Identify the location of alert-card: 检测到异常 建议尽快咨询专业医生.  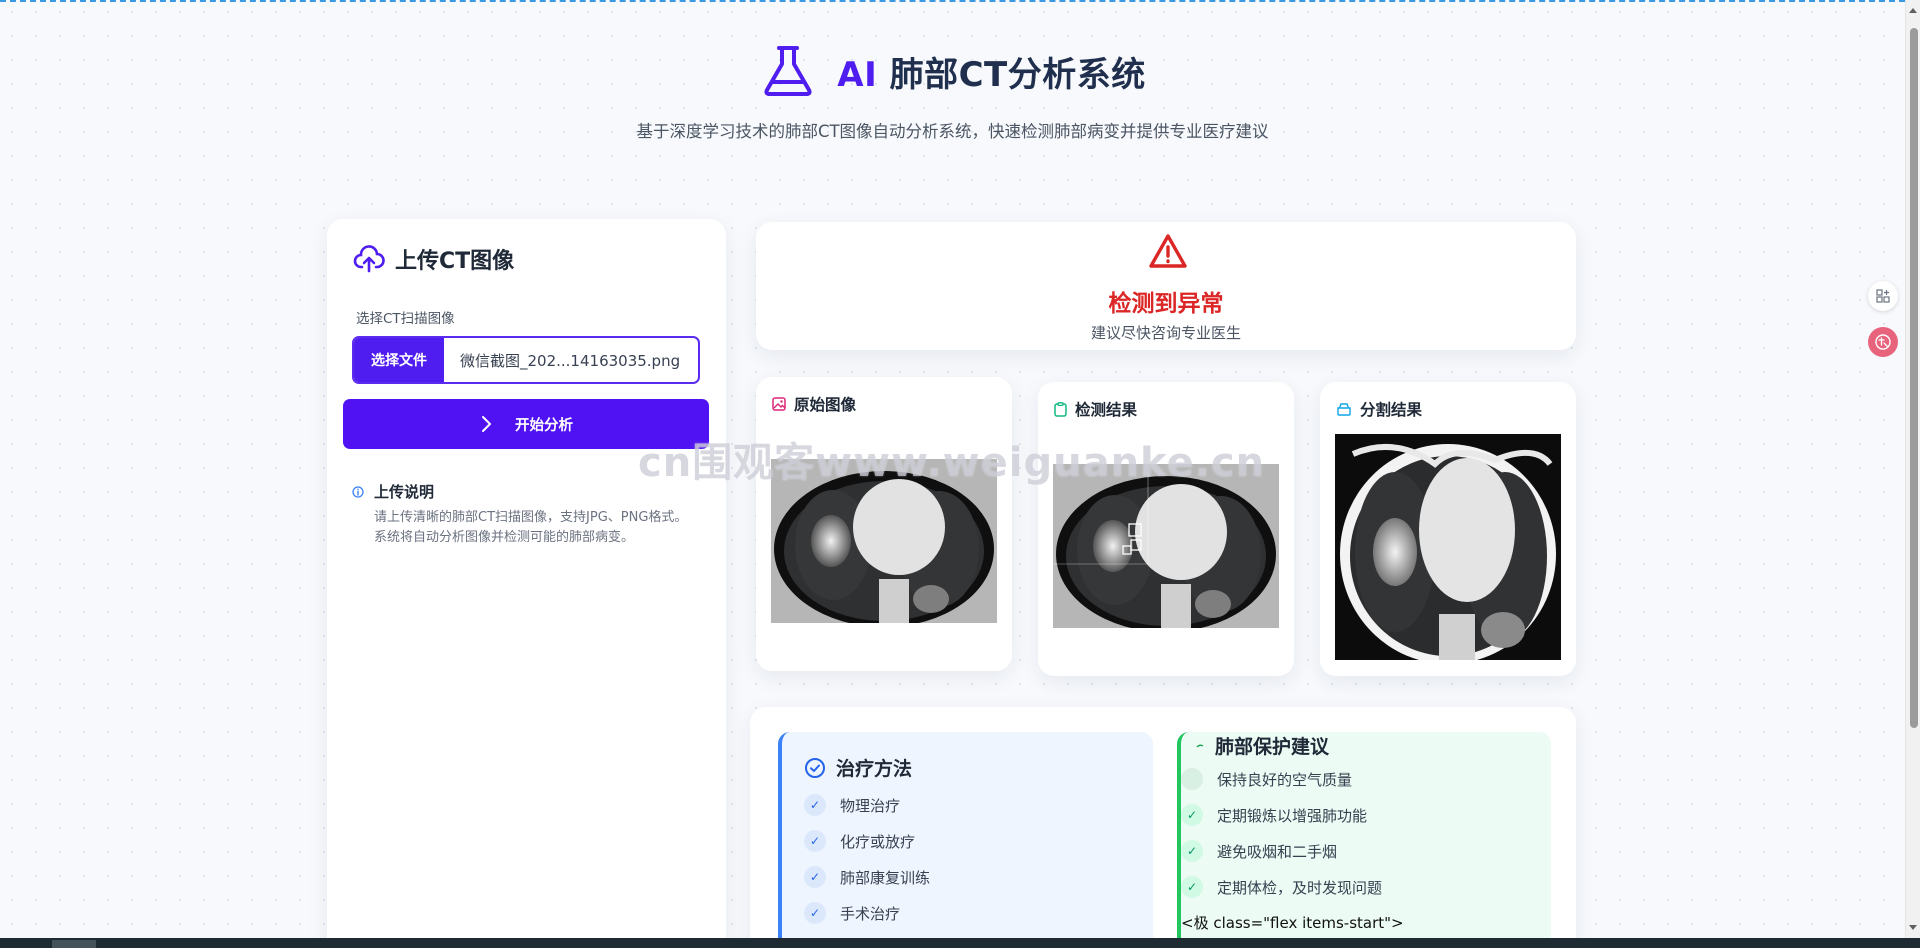
(1166, 286).